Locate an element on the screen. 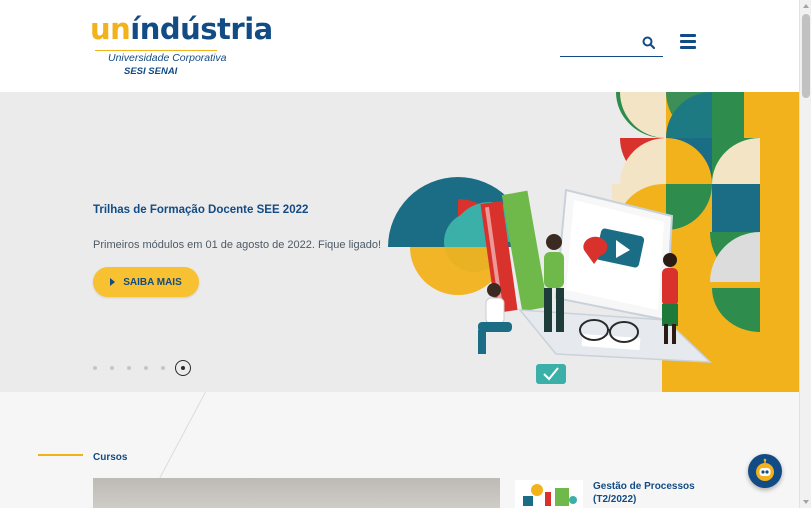 This screenshot has width=811, height=508. scroll-up-arrow-icon is located at coordinates (806, 6).